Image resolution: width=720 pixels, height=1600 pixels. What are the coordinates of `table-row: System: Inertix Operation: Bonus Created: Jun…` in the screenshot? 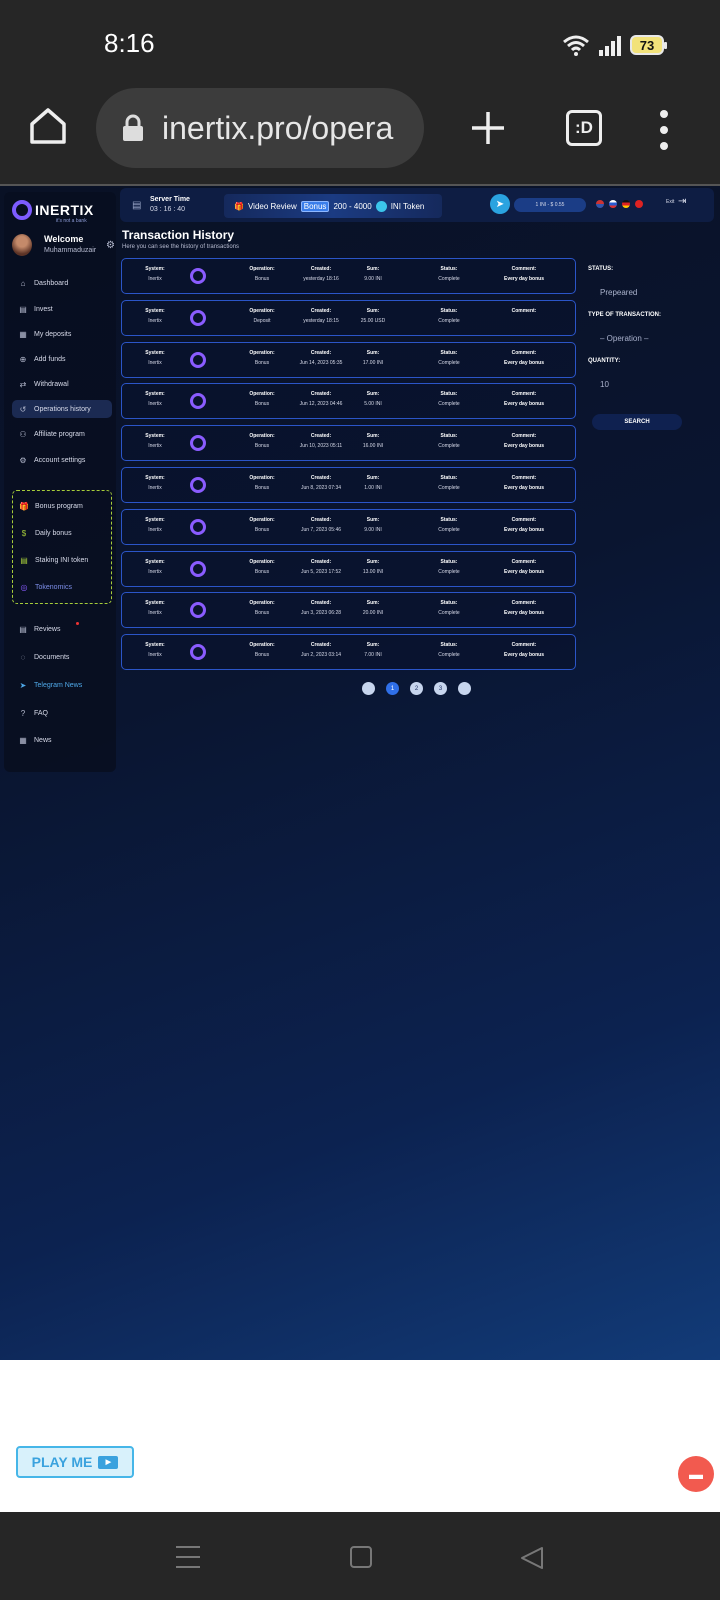 It's located at (348, 652).